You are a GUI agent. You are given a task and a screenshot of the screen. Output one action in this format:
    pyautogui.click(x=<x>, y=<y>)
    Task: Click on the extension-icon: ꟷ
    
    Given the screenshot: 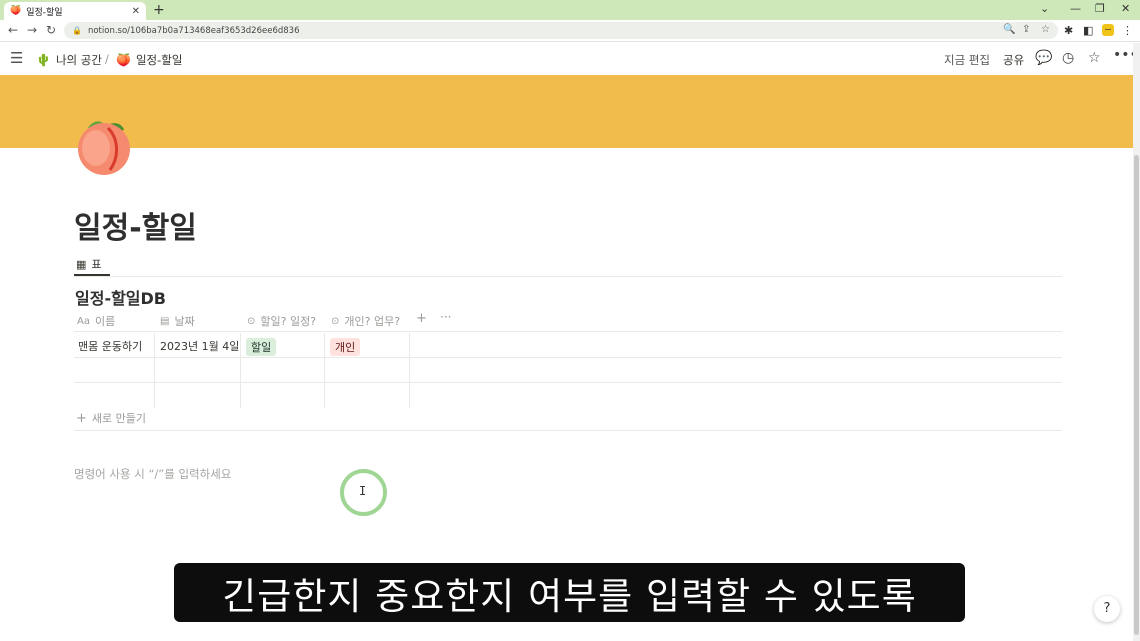 What is the action you would take?
    pyautogui.click(x=1108, y=30)
    